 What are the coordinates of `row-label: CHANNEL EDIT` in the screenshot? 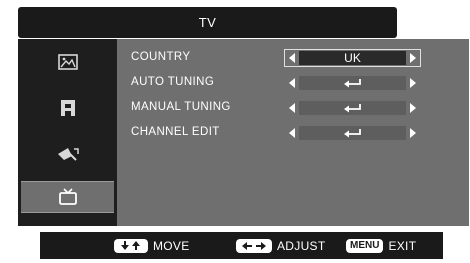 It's located at (175, 132).